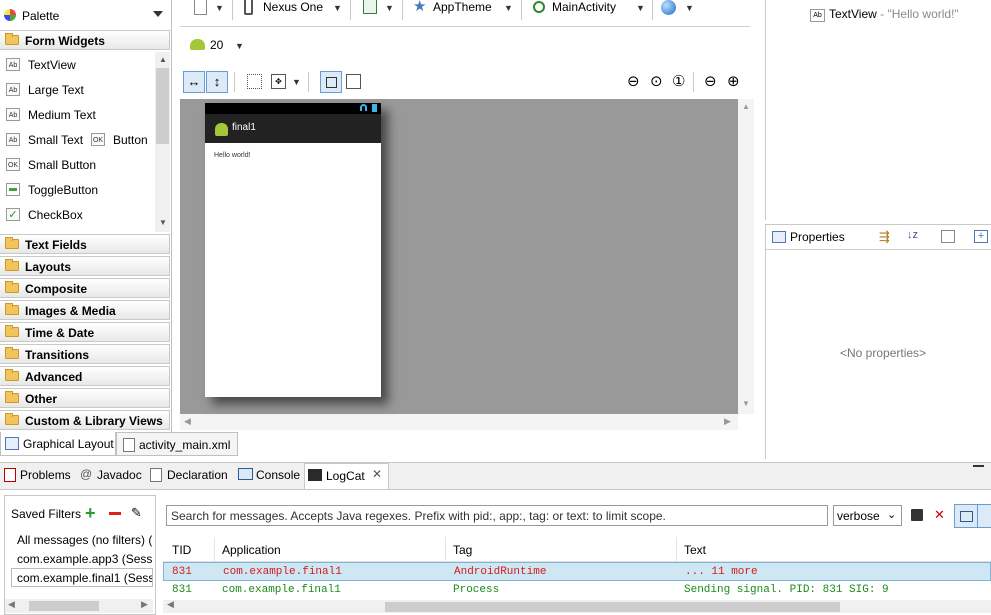 The width and height of the screenshot is (991, 615). What do you see at coordinates (244, 127) in the screenshot?
I see `app-title: final1` at bounding box center [244, 127].